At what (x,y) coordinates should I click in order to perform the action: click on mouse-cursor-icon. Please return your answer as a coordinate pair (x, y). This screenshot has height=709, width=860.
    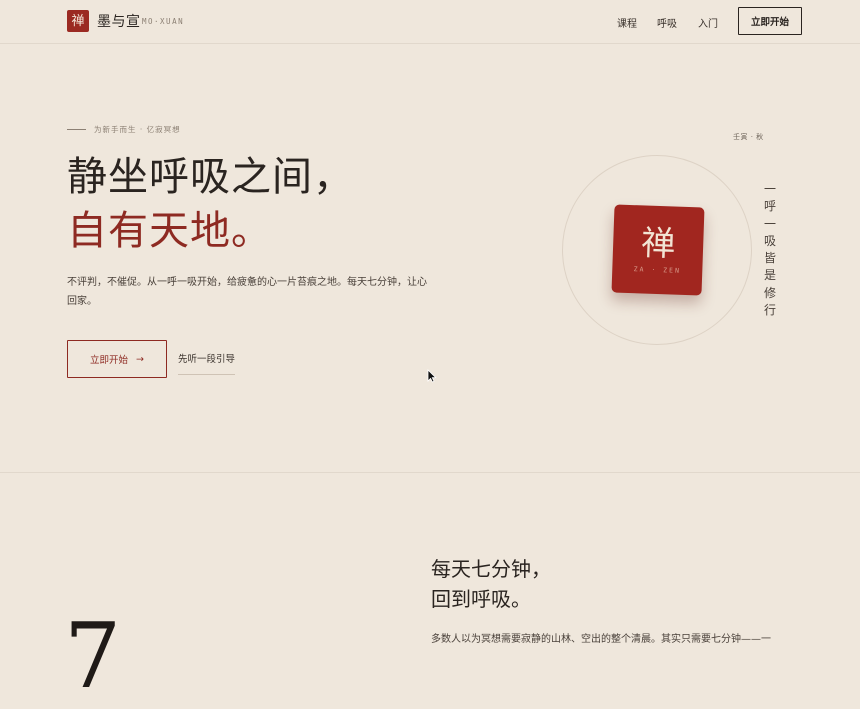
    Looking at the image, I should click on (432, 376).